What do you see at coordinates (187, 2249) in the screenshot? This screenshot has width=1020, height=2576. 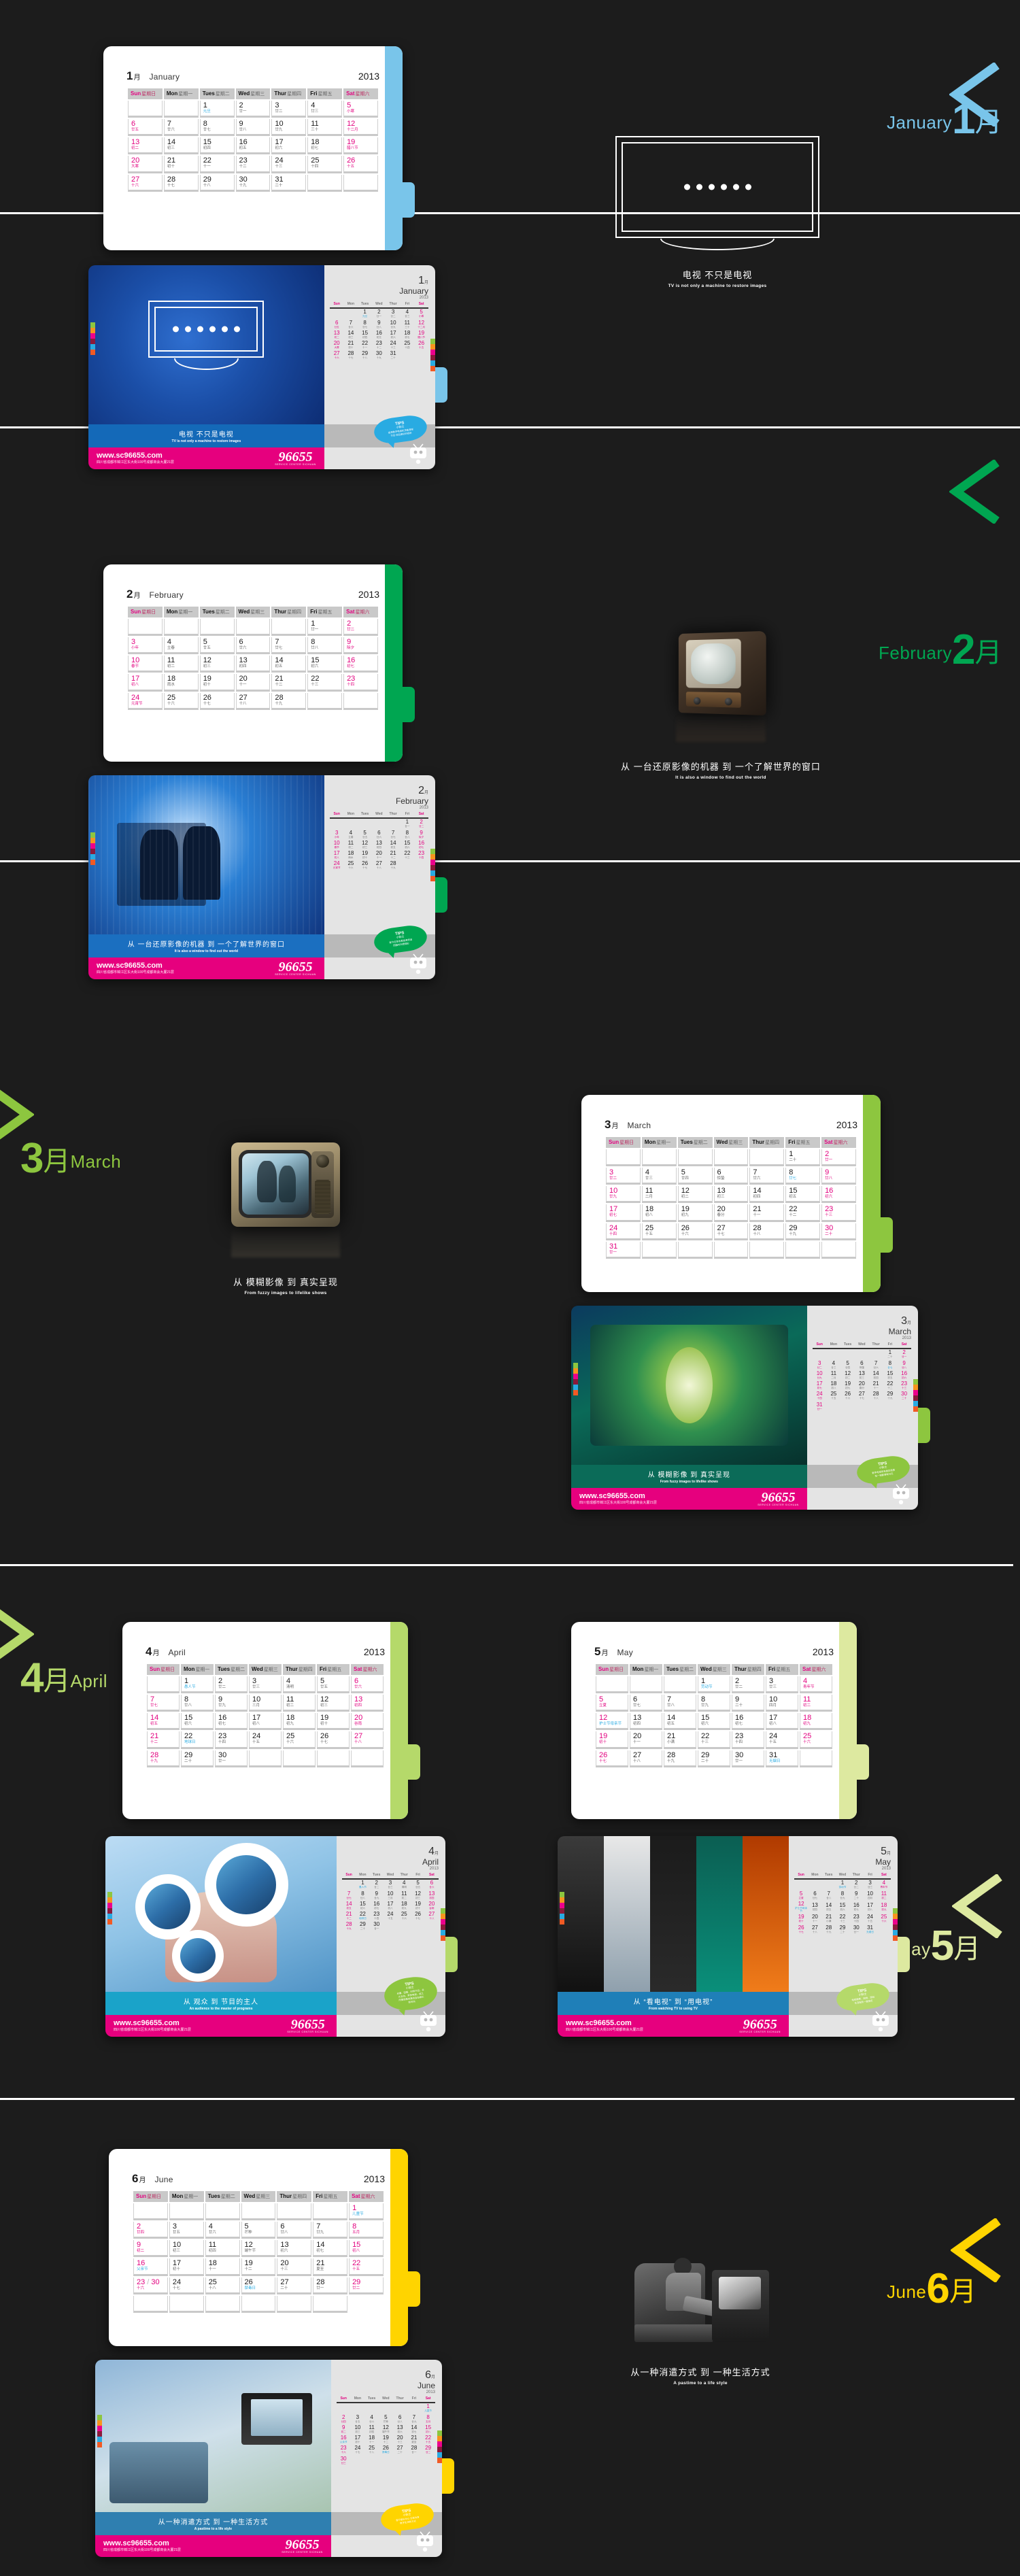 I see `calendar-cell: 10 初三` at bounding box center [187, 2249].